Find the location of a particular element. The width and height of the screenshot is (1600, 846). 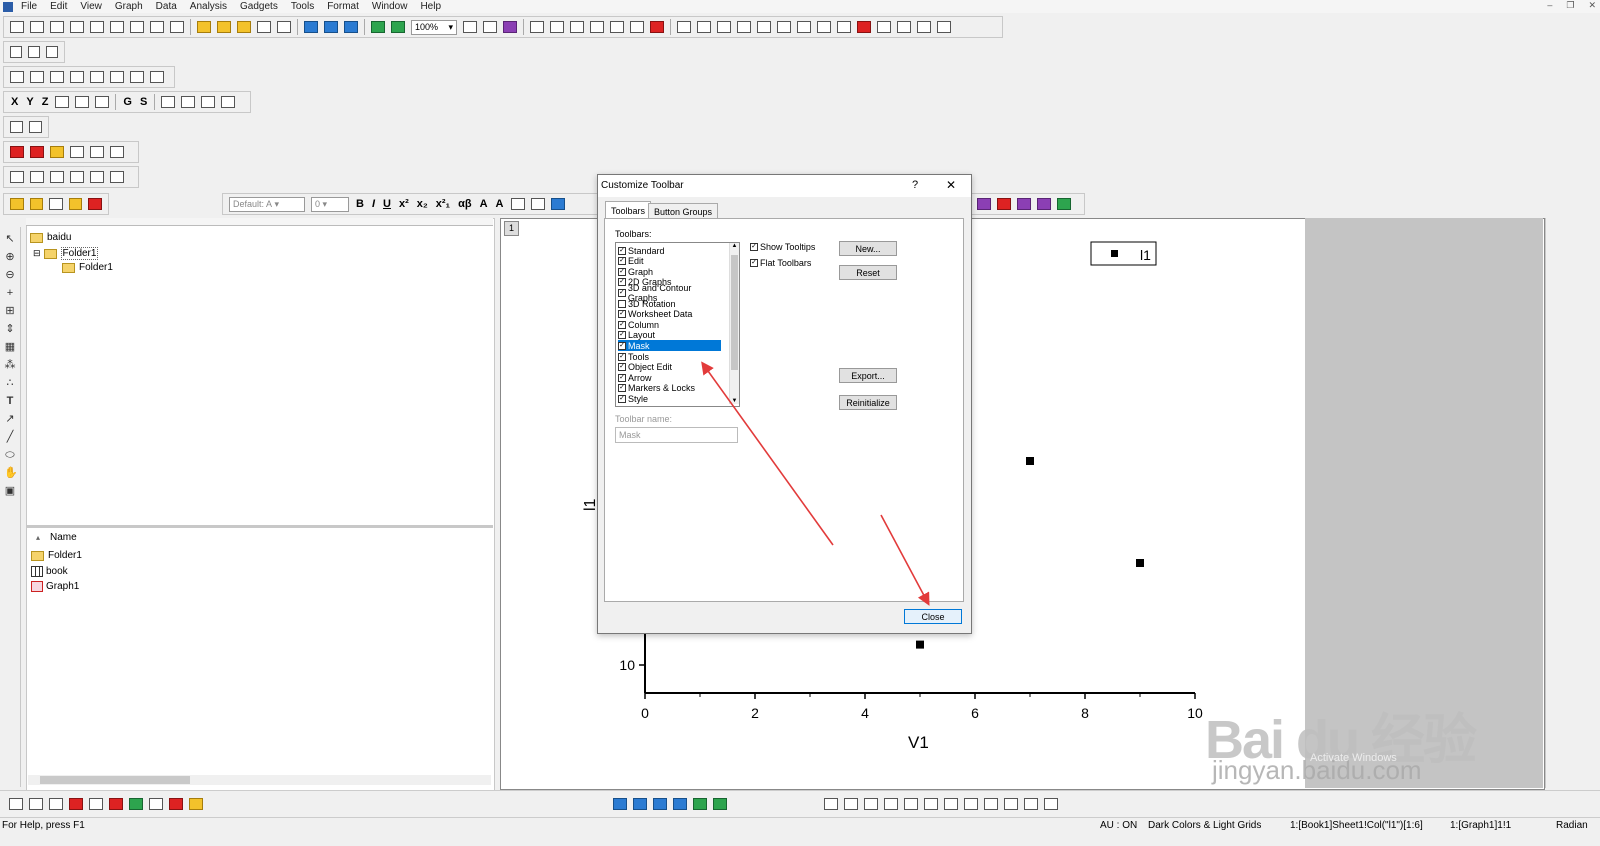

reader-icon is located at coordinates (56, 204).